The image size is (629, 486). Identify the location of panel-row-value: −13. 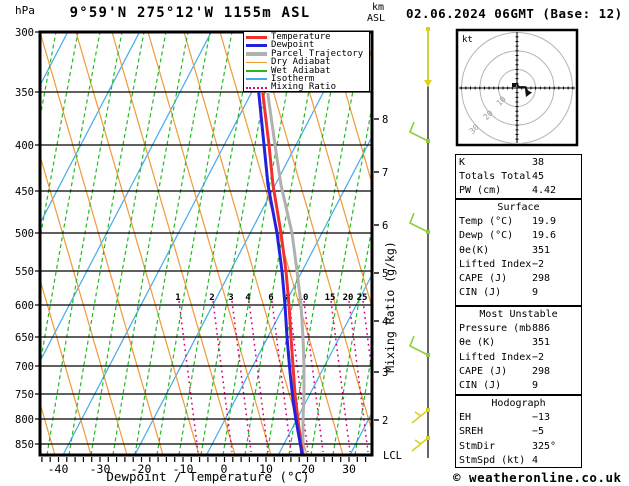
(541, 418).